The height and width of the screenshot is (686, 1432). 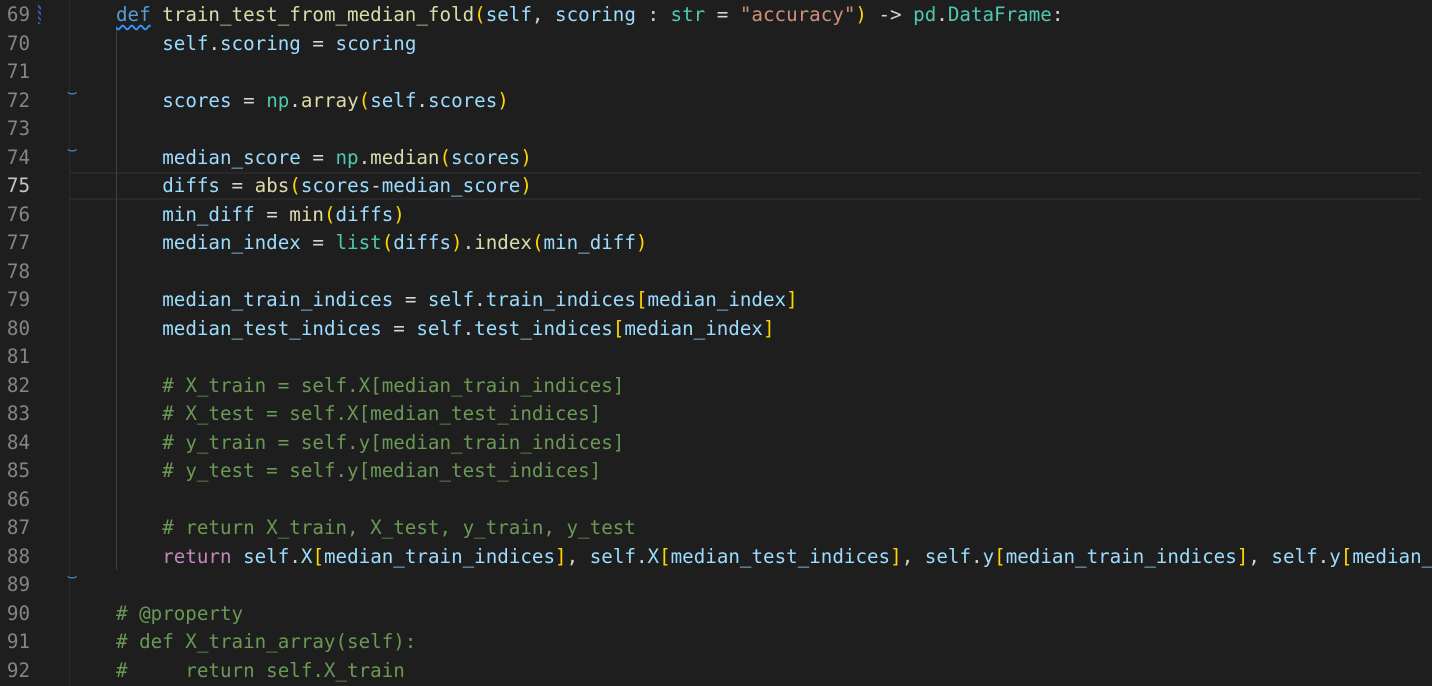 I want to click on code-text: # return self.X_train, so click(x=260, y=671).